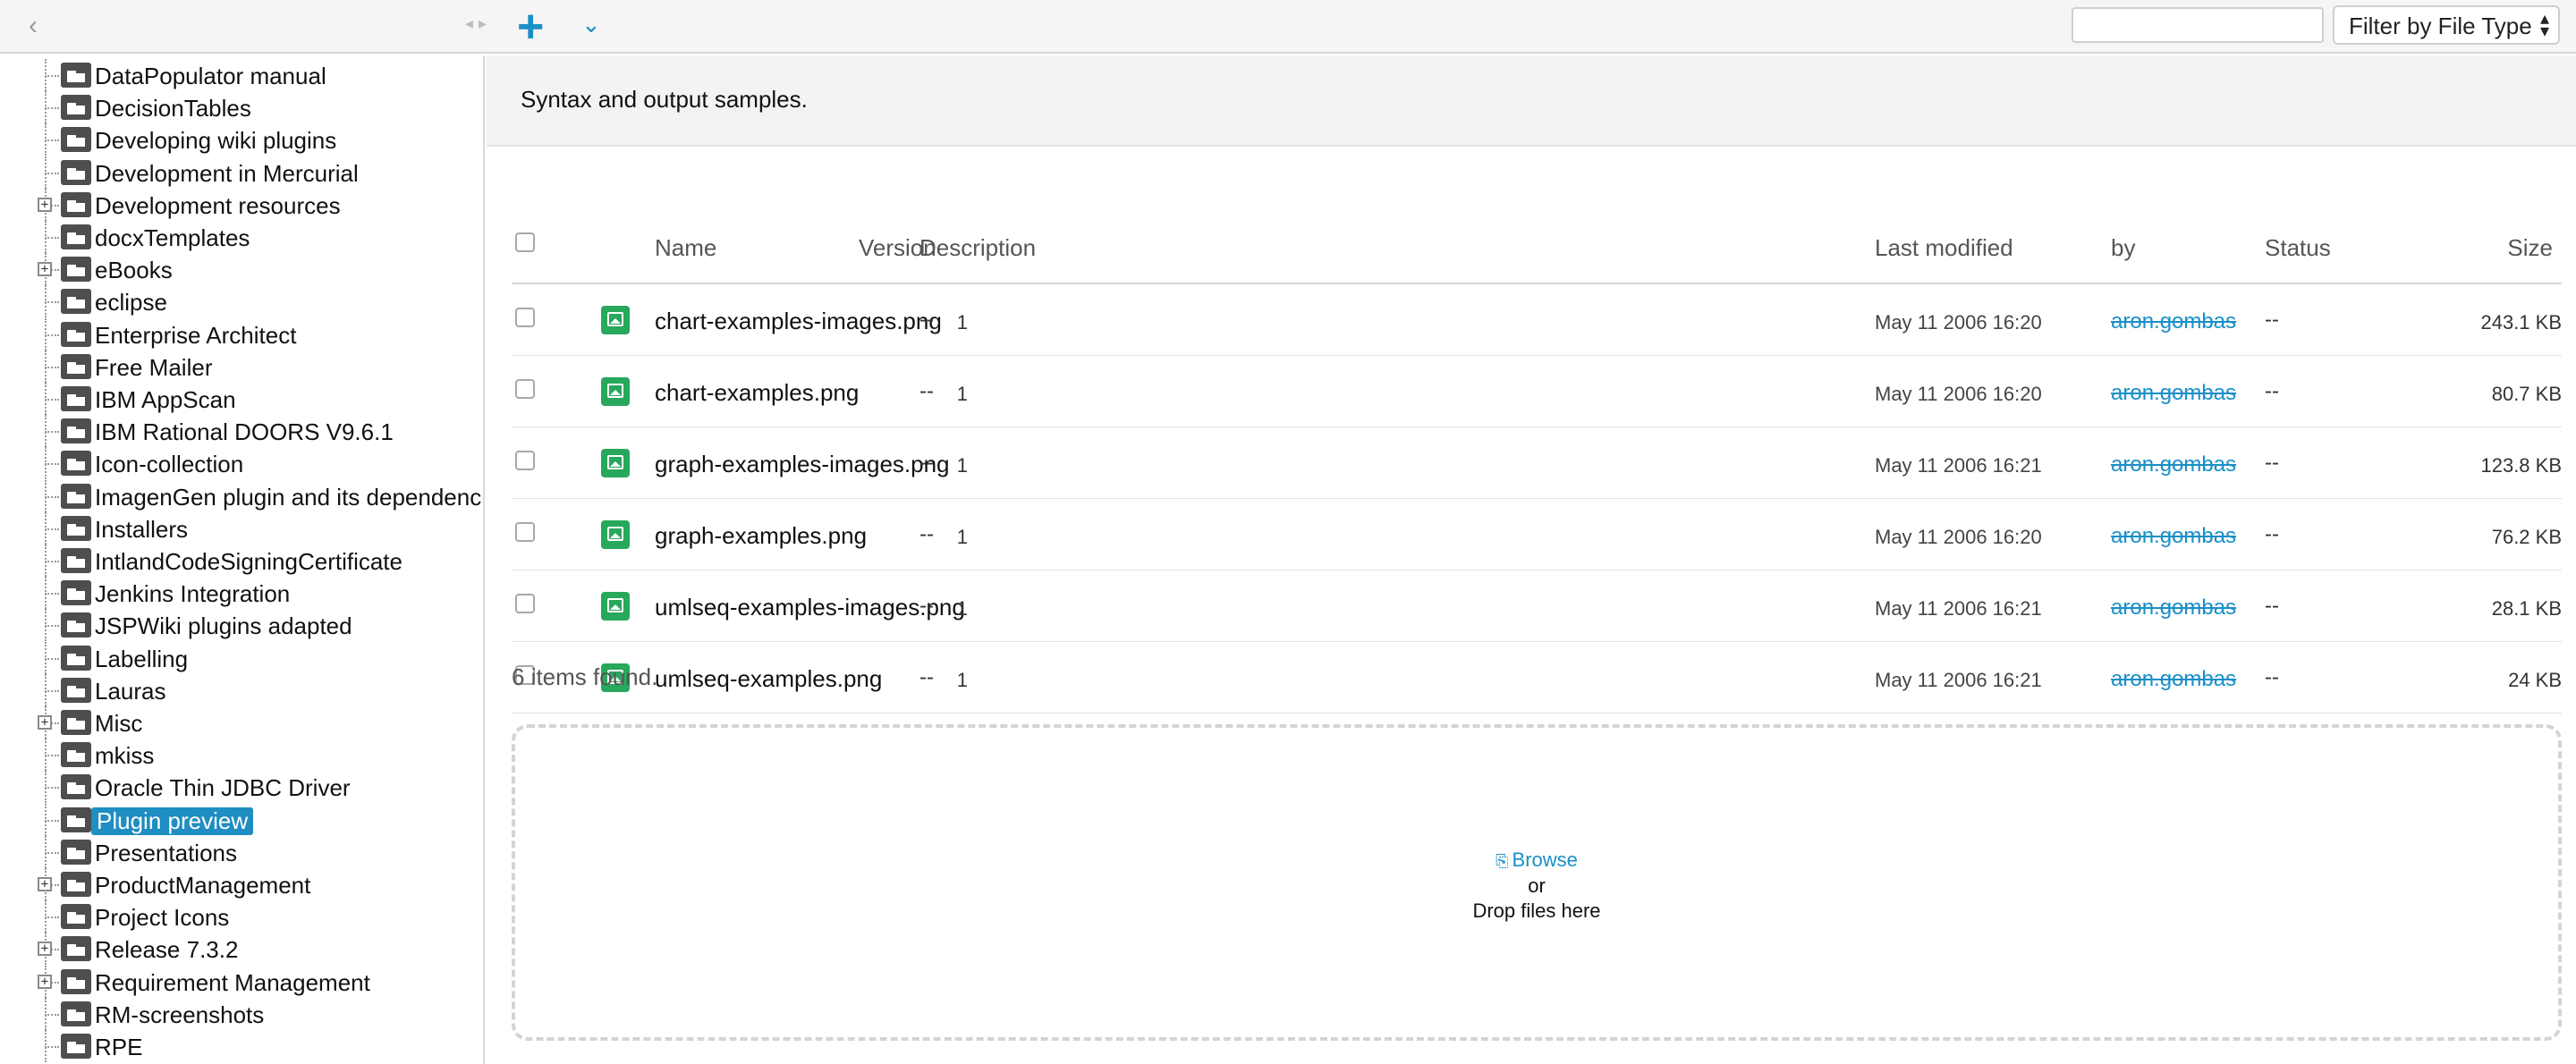 This screenshot has width=2576, height=1064. Describe the element at coordinates (241, 658) in the screenshot. I see `tree-item: Labelling` at that location.